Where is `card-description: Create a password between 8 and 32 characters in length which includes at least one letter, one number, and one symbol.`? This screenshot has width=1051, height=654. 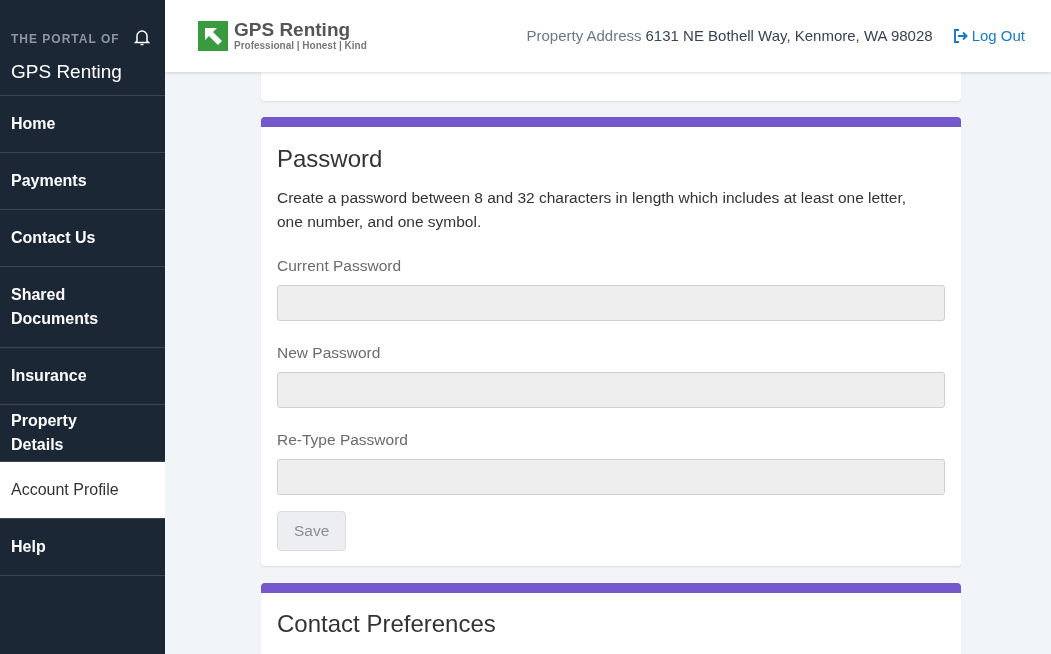
card-description: Create a password between 8 and 32 characters in length which includes at least one letter, one number, and one symbol. is located at coordinates (592, 210).